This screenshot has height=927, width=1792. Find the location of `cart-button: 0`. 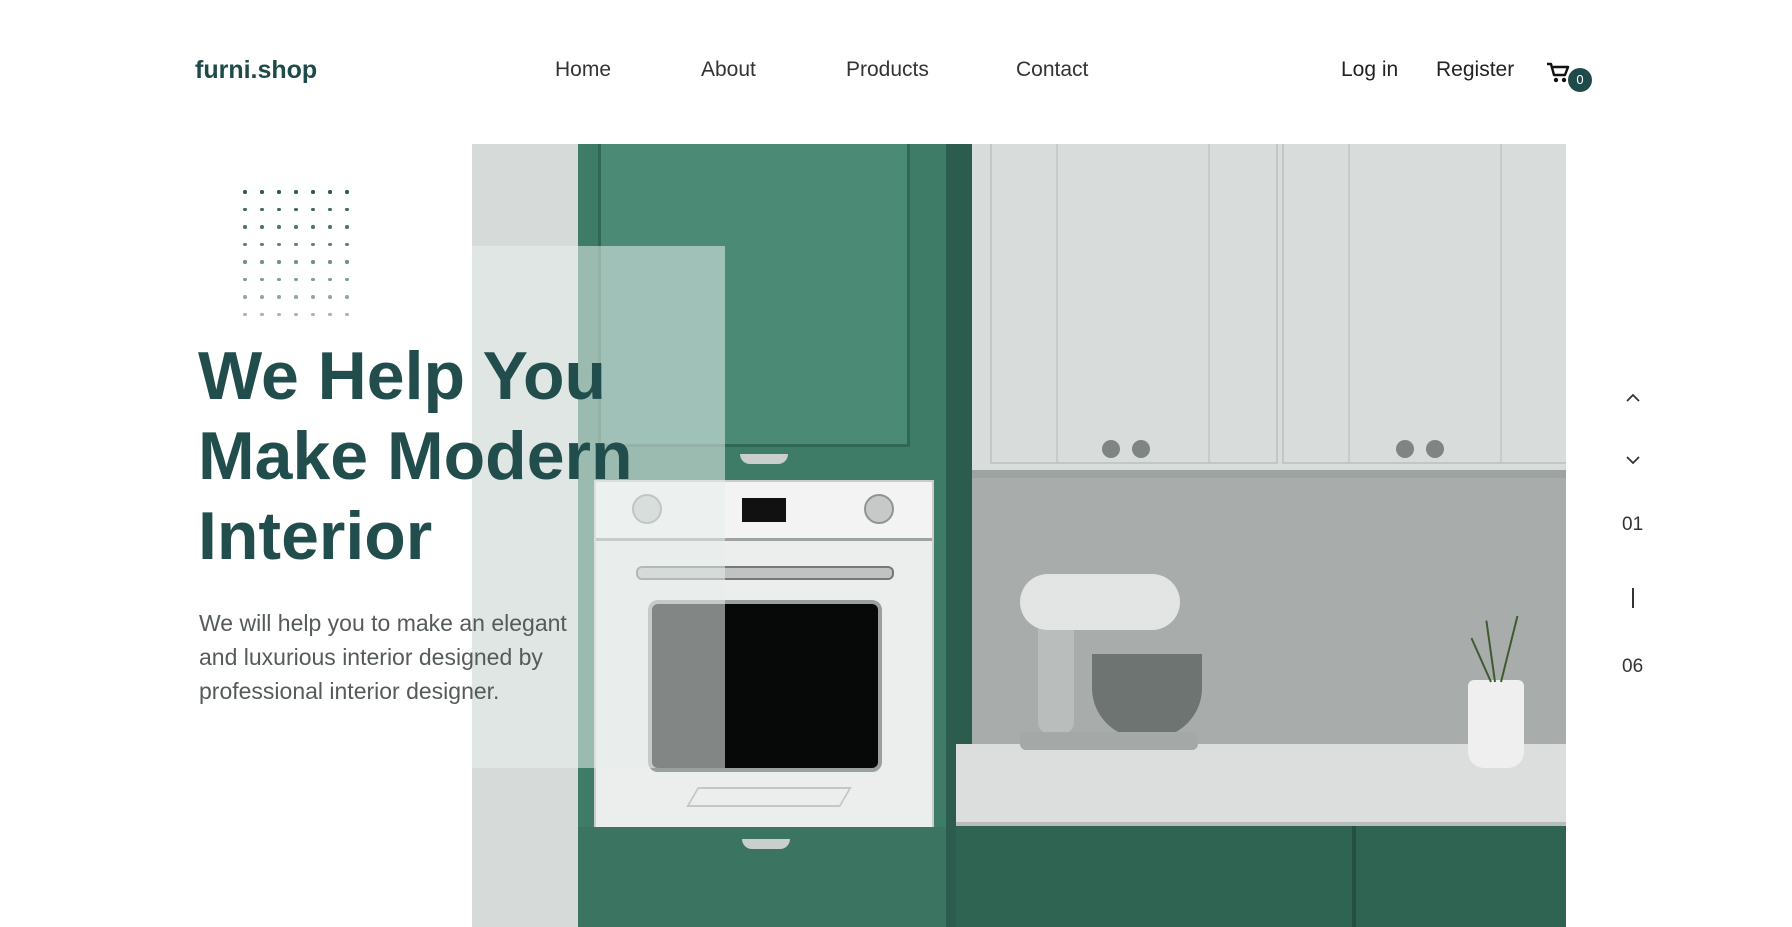

cart-button: 0 is located at coordinates (1571, 76).